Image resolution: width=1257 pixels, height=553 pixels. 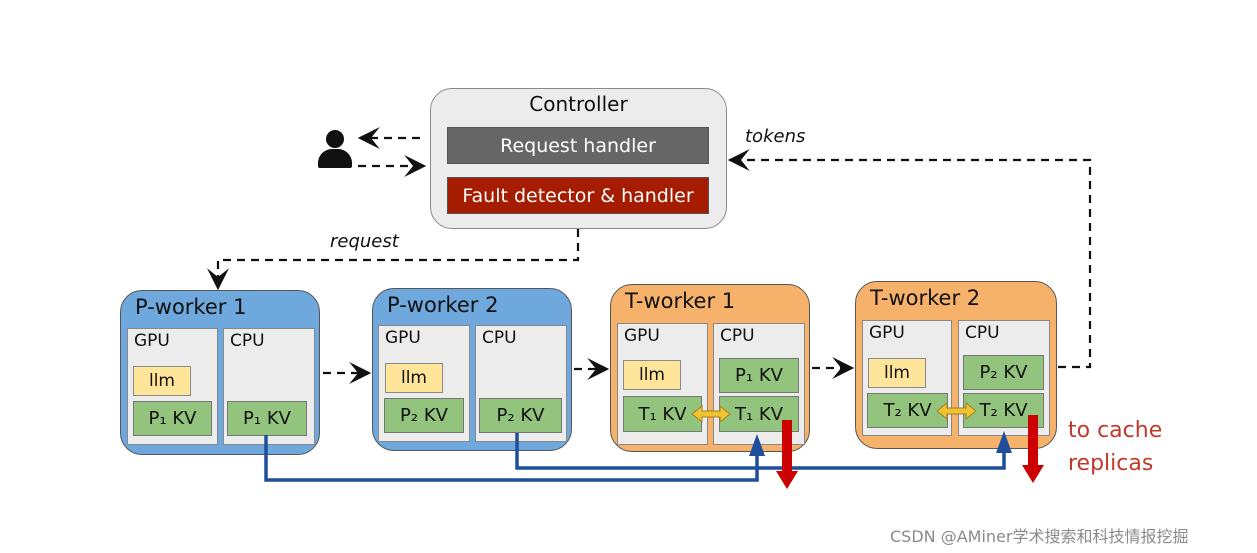 I want to click on to-cache-label: to cache, so click(x=1115, y=430).